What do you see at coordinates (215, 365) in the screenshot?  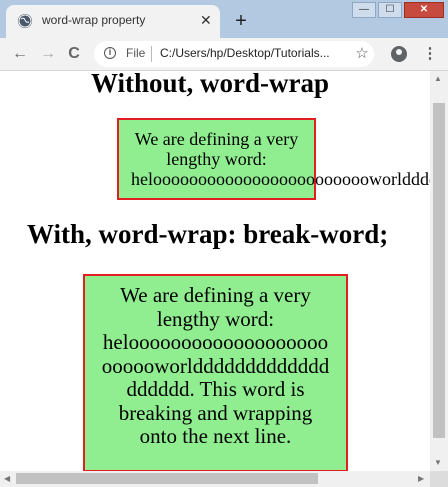 I see `box2-line: oooooworlddddddddddddd` at bounding box center [215, 365].